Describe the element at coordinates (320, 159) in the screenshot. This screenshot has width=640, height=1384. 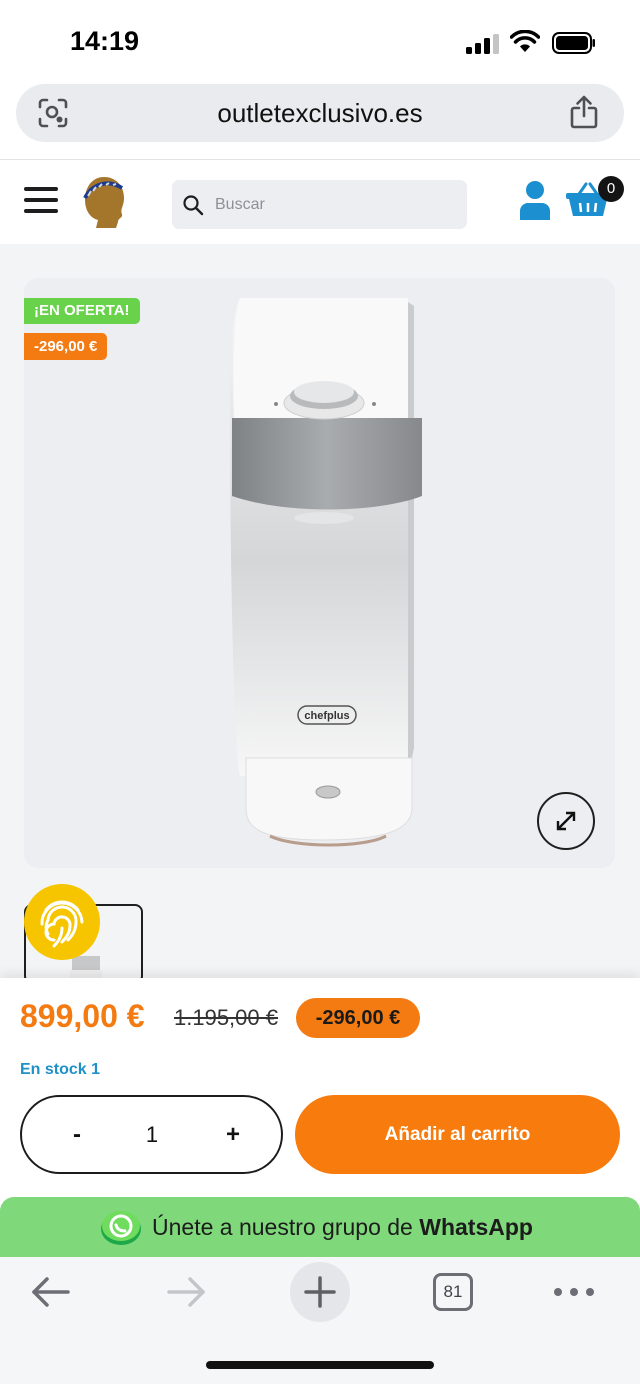
I see `divider` at that location.